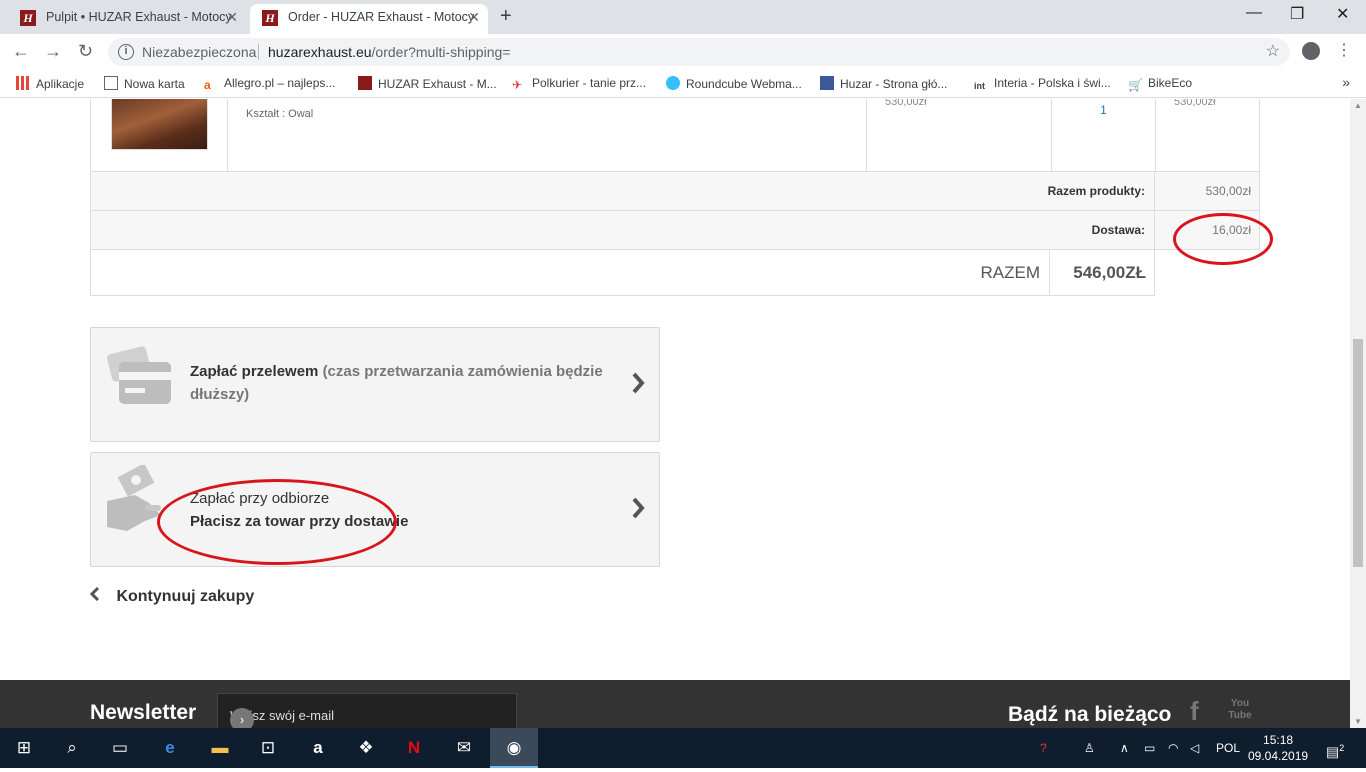 This screenshot has height=772, width=1366. What do you see at coordinates (622, 273) in the screenshot?
I see `grand-total-row: RAZEM 546,00ZŁ` at bounding box center [622, 273].